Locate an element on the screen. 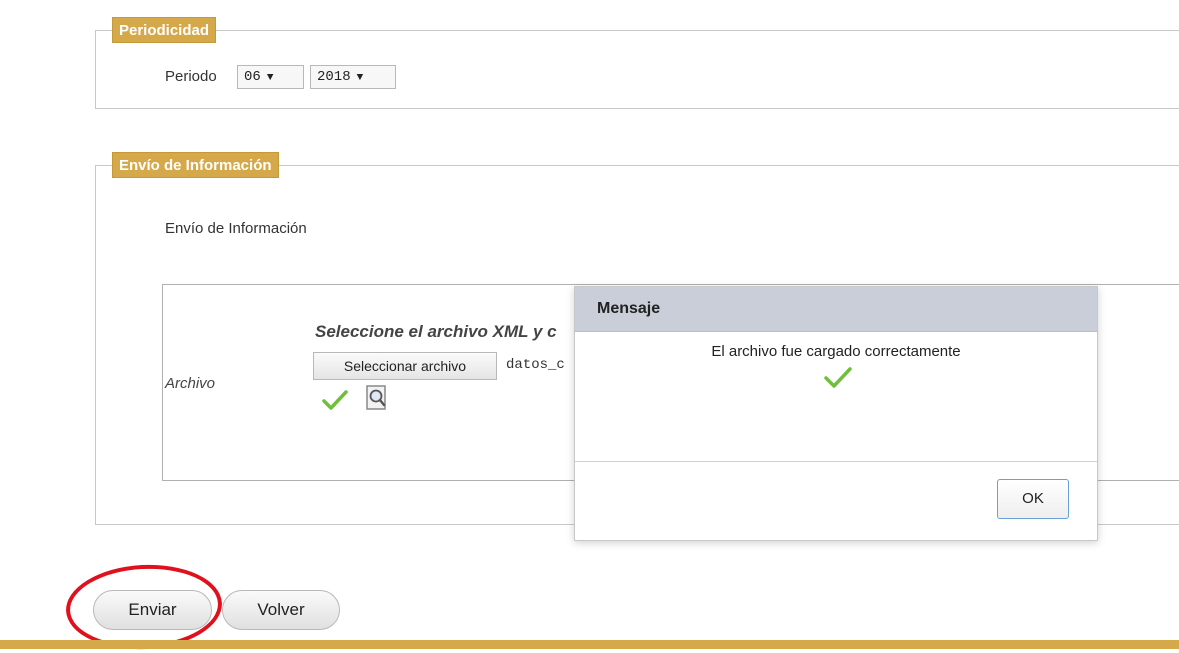 This screenshot has width=1179, height=653. volver-button: Volver is located at coordinates (281, 610).